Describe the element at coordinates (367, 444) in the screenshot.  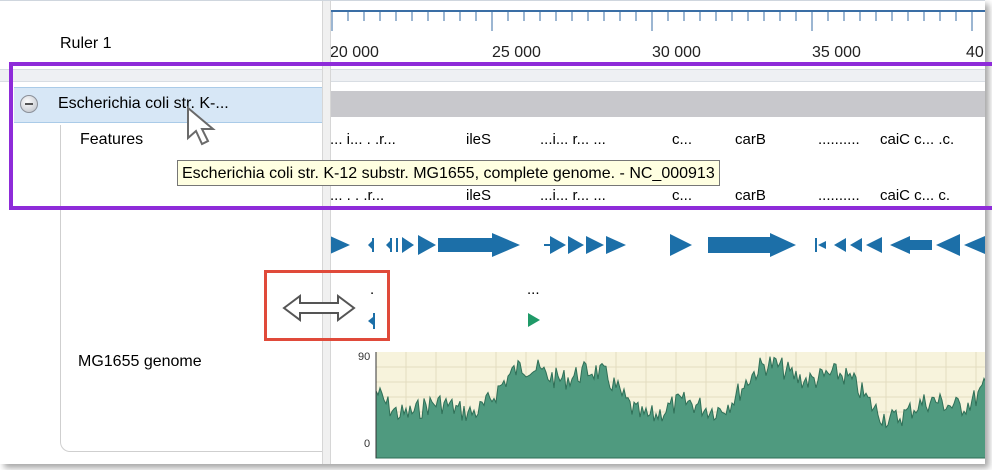
I see `y-axis-min-label: 0` at that location.